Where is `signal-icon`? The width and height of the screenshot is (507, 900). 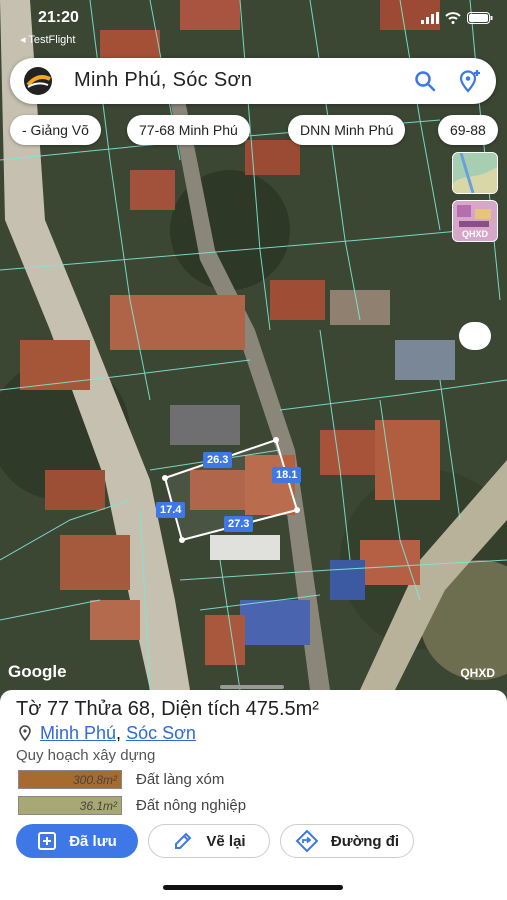 signal-icon is located at coordinates (430, 18).